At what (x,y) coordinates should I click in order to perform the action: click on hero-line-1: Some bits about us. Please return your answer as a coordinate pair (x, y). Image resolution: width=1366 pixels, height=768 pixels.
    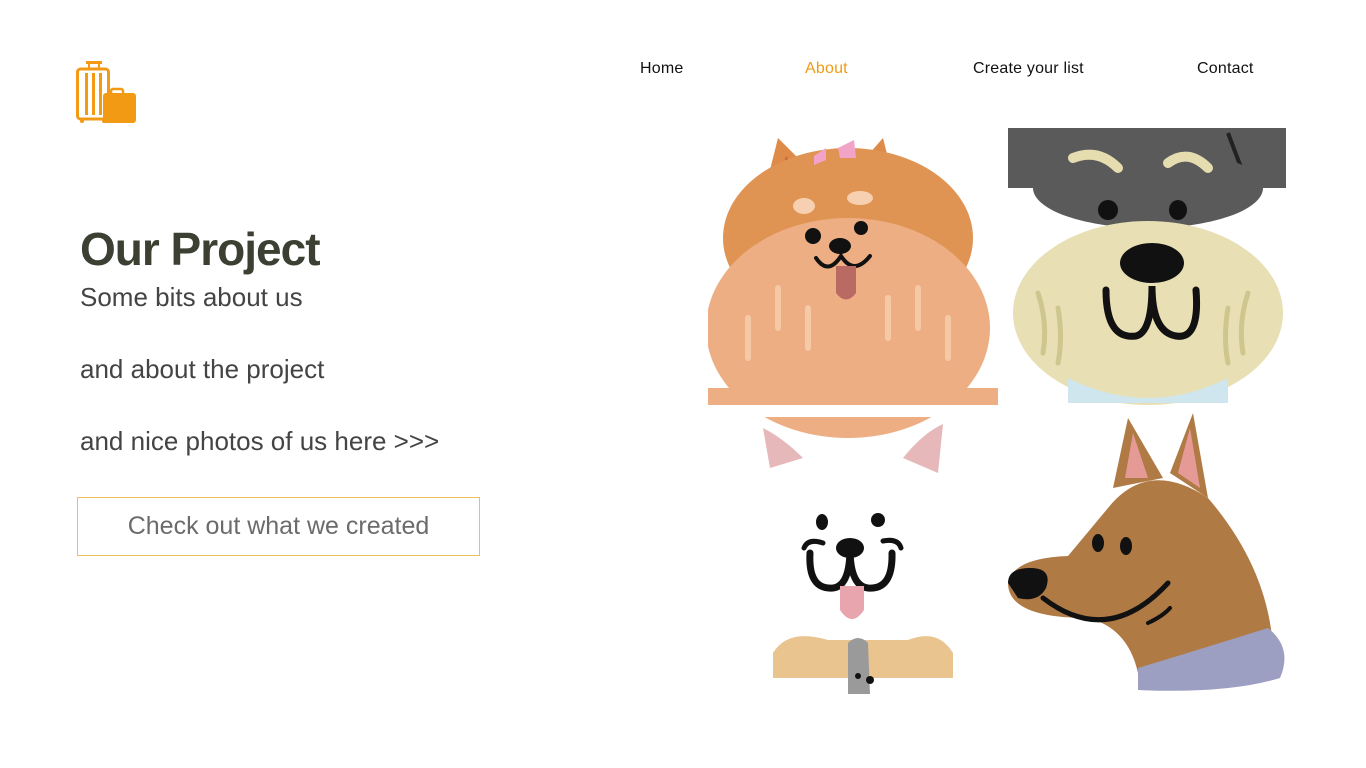
    Looking at the image, I should click on (191, 297).